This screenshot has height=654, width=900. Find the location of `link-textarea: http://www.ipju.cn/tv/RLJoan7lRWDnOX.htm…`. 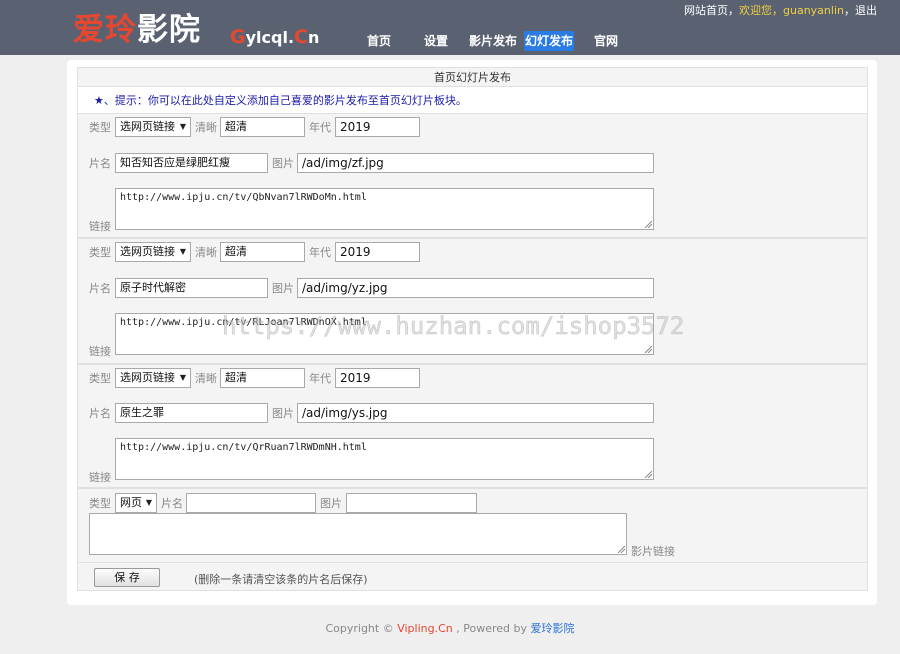

link-textarea: http://www.ipju.cn/tv/RLJoan7lRWDnOX.htm… is located at coordinates (384, 334).